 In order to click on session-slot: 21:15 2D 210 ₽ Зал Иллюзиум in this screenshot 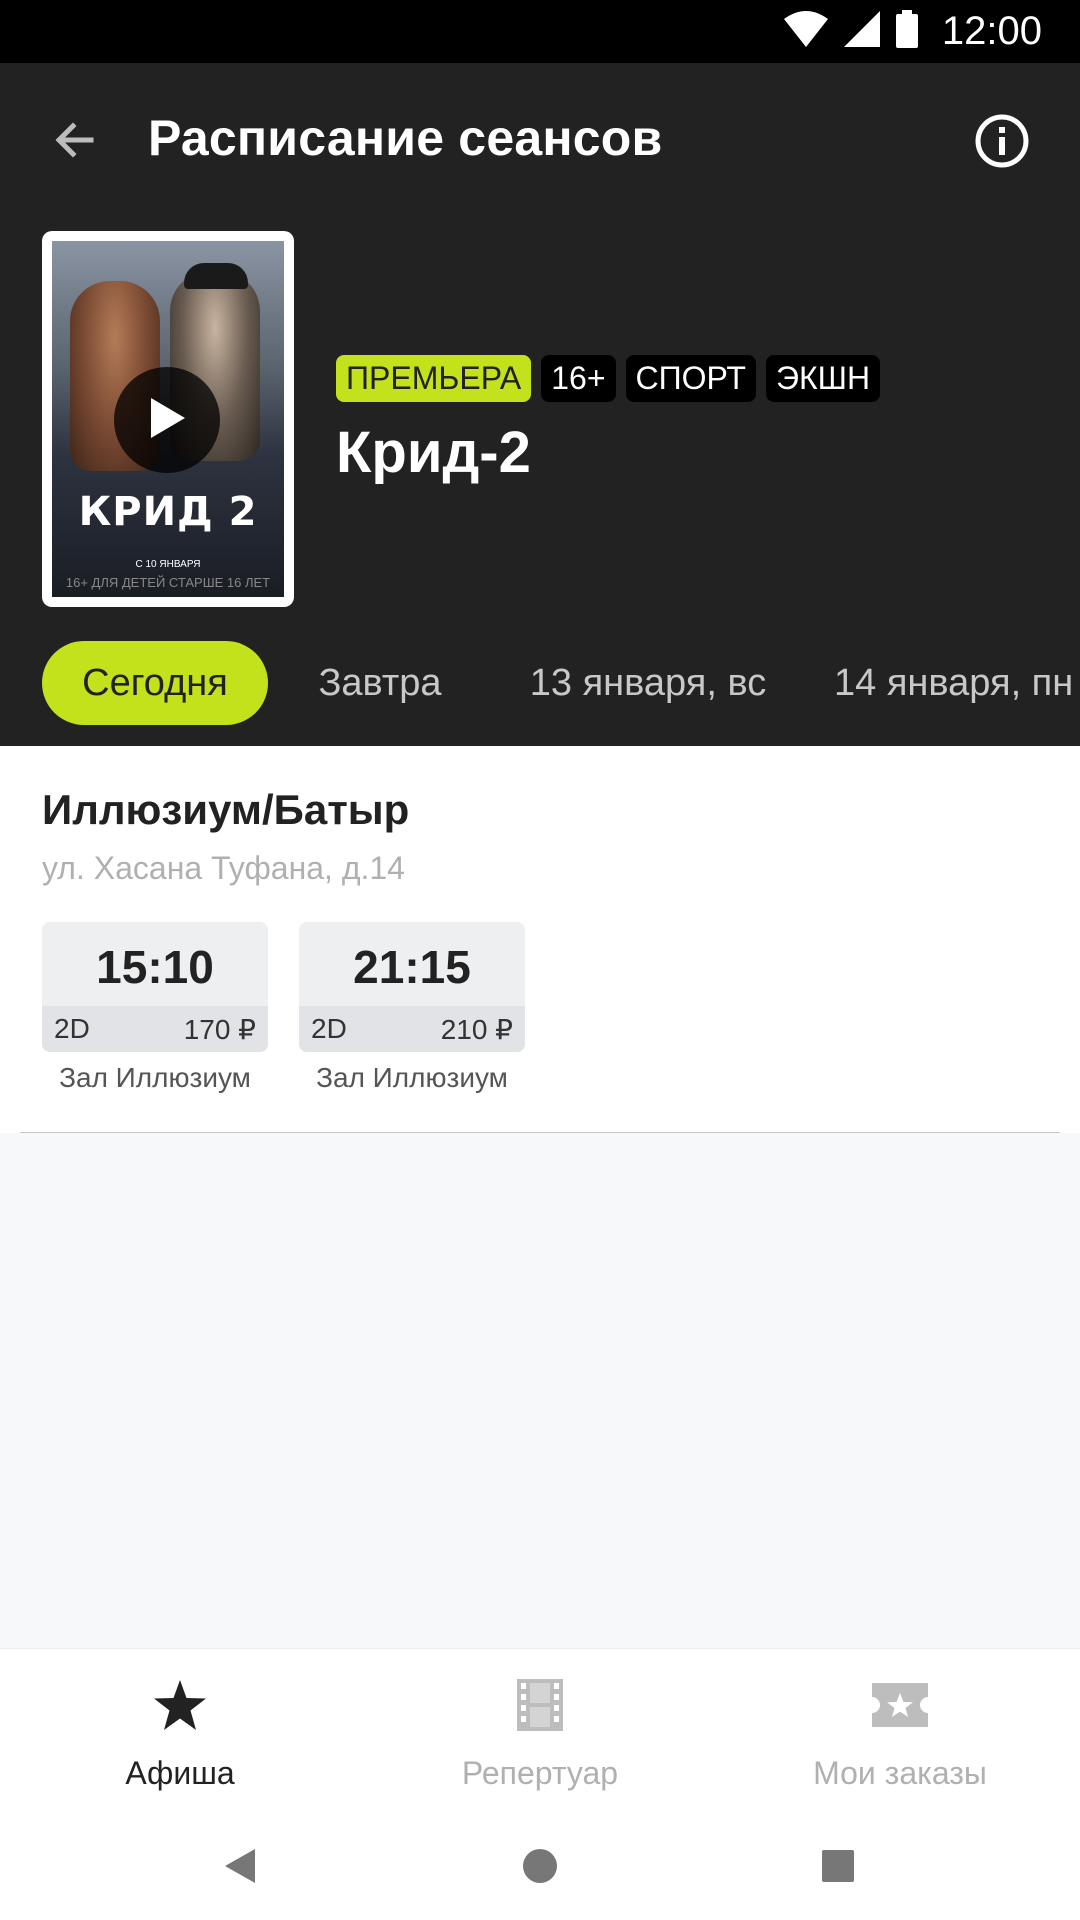, I will do `click(412, 1008)`.